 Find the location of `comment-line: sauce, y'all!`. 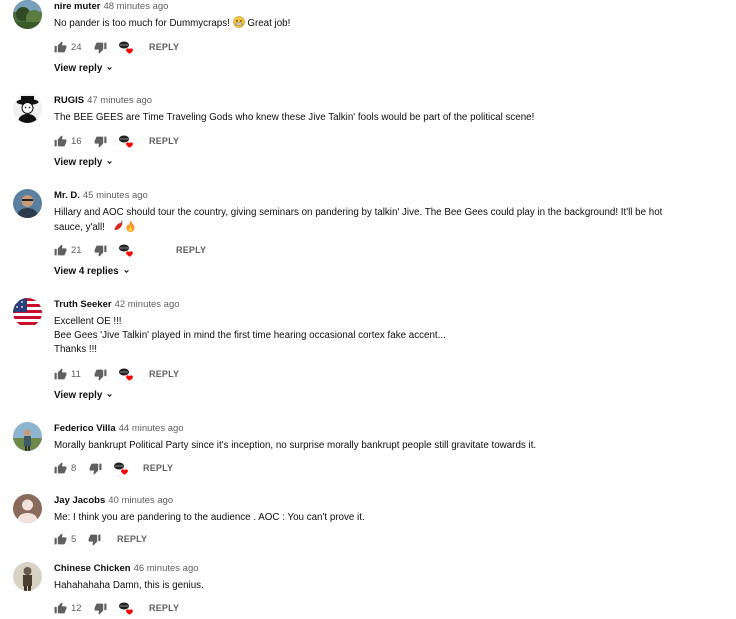

comment-line: sauce, y'all! is located at coordinates (79, 227).